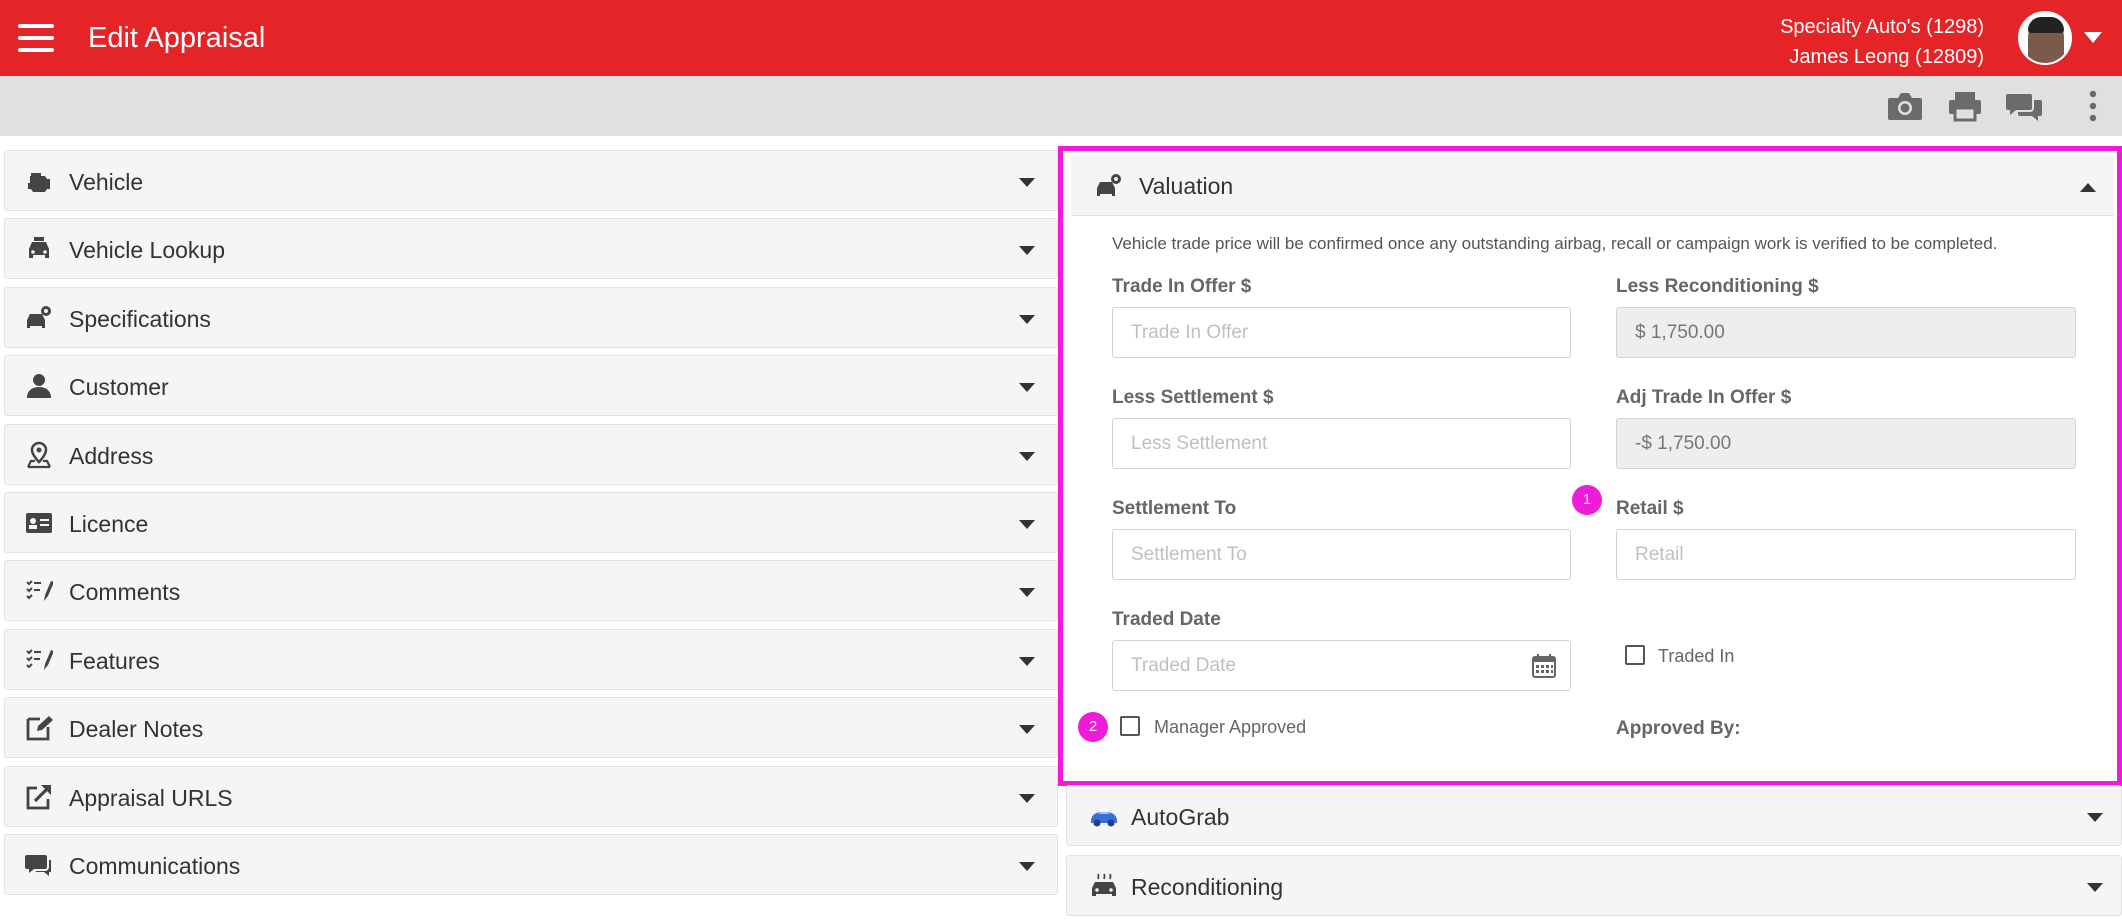 The height and width of the screenshot is (921, 2122). What do you see at coordinates (1846, 443) in the screenshot?
I see `adj-trade-in-offer-input` at bounding box center [1846, 443].